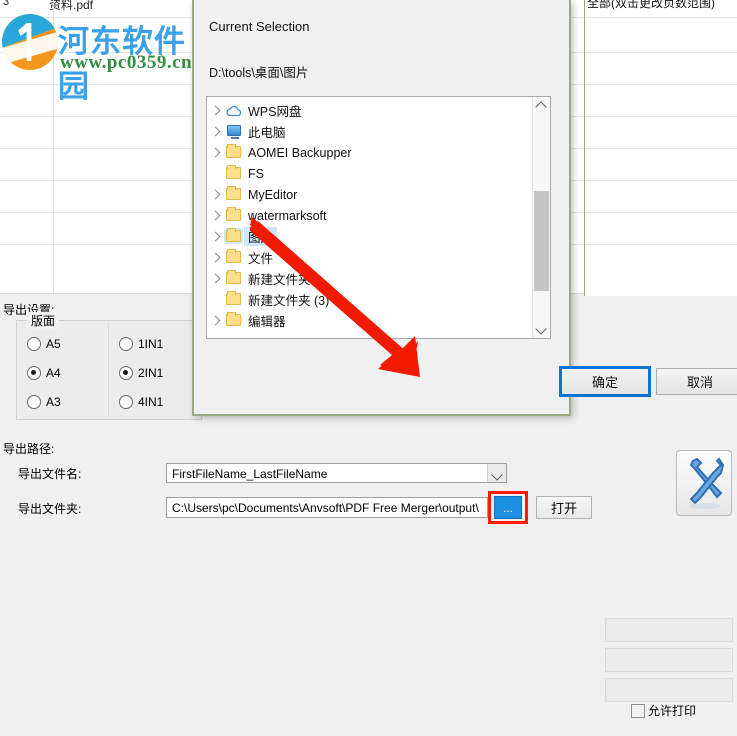  I want to click on tree-item: WPS网盘, so click(370, 110).